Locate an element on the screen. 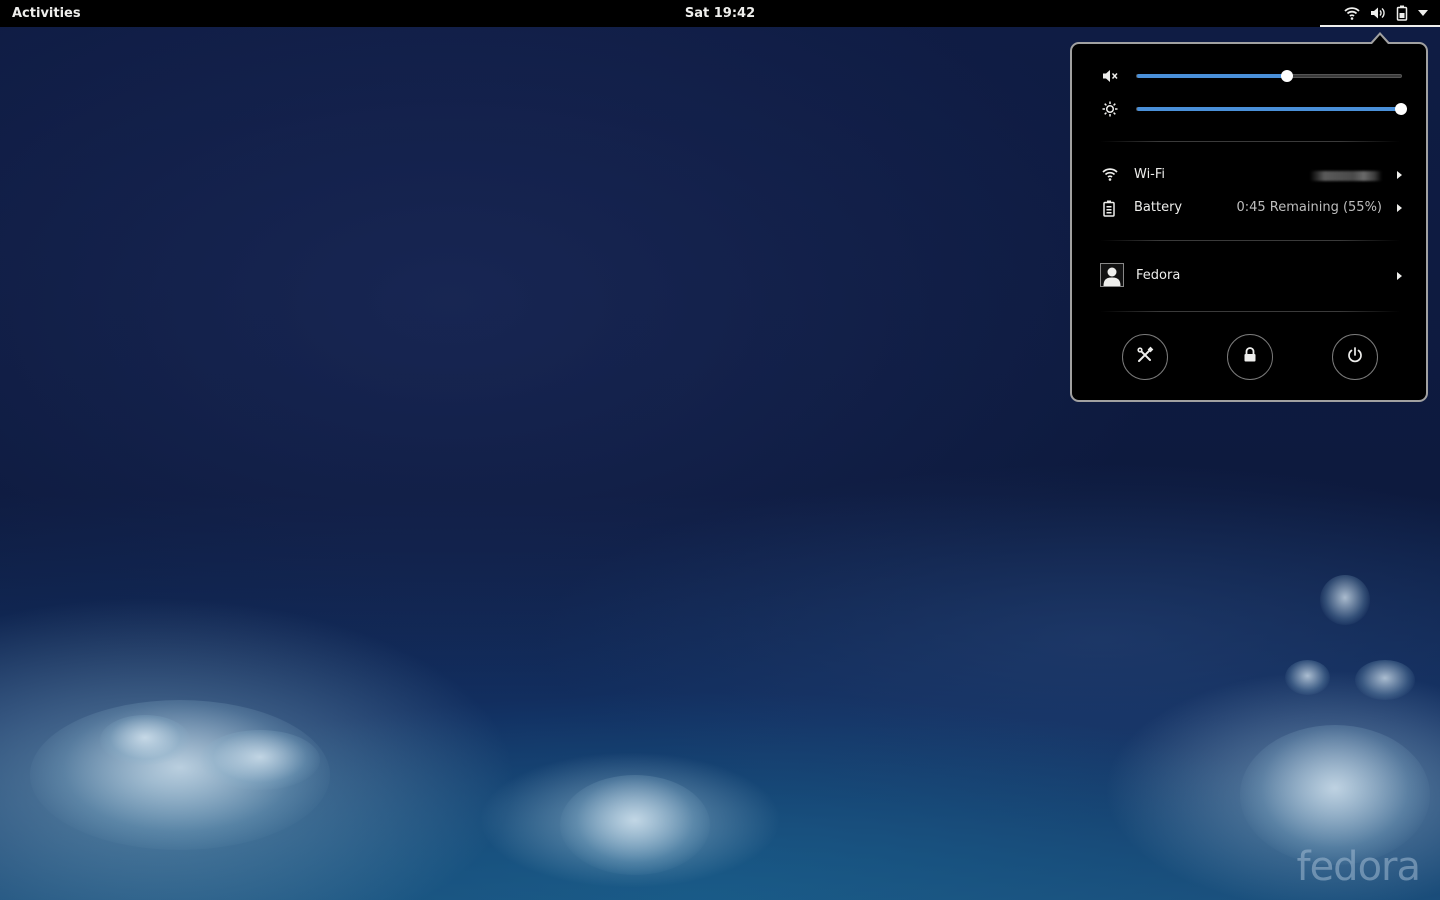 The height and width of the screenshot is (900, 1440). menu-pointer-arrow-inner is located at coordinates (1380, 39).